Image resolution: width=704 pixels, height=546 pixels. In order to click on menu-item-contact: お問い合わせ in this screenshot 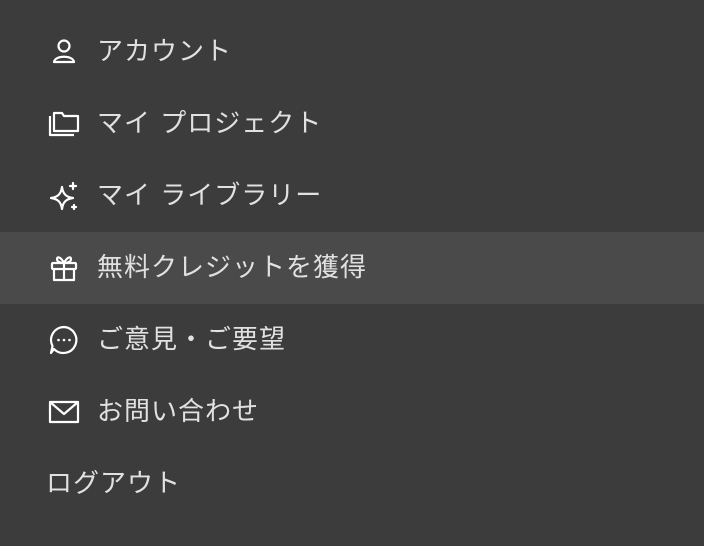, I will do `click(352, 412)`.